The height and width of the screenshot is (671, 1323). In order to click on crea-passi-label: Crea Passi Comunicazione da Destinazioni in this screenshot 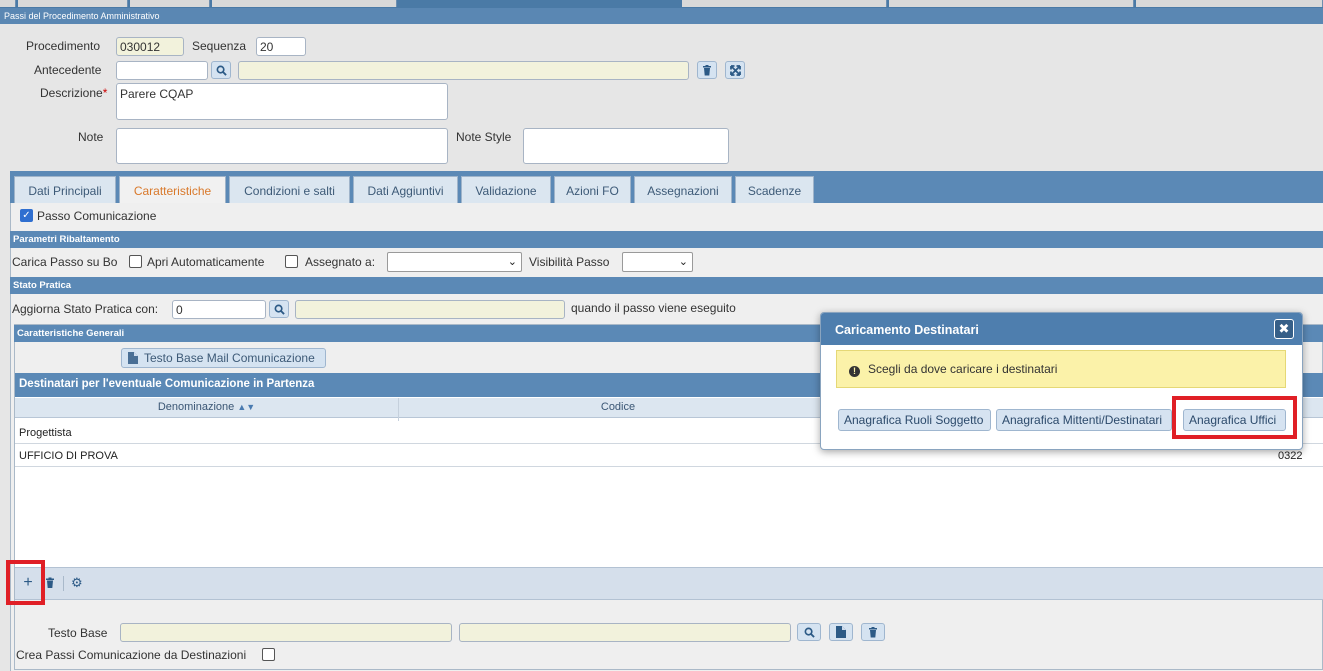, I will do `click(131, 655)`.